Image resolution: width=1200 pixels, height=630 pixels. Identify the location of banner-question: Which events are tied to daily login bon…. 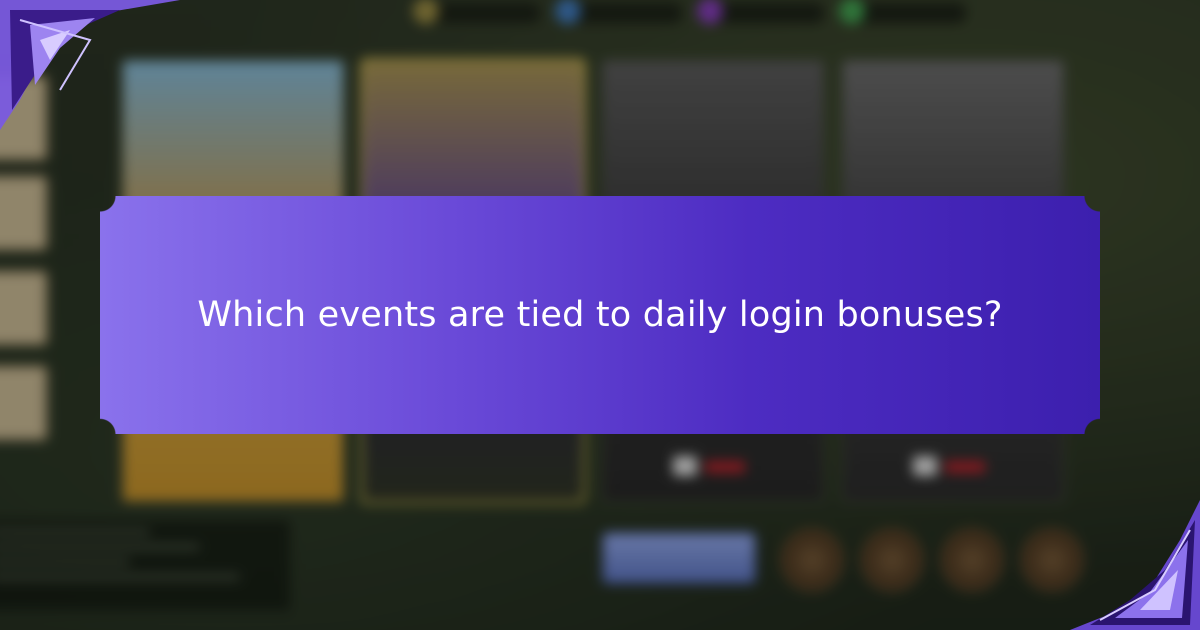
(600, 315).